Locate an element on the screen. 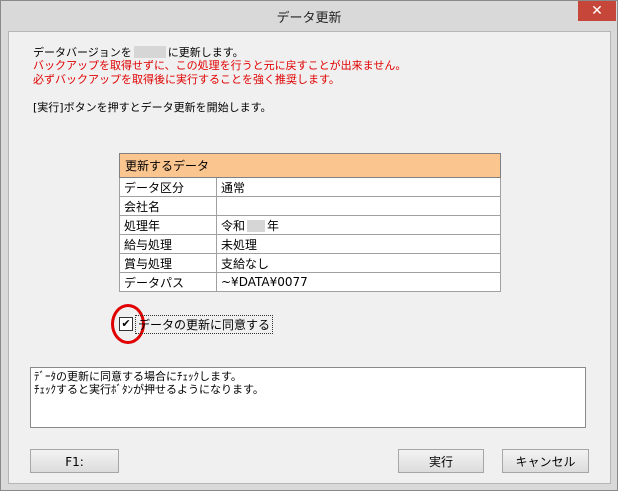 This screenshot has height=491, width=618. version-message: データバージョンを に更新します。 is located at coordinates (138, 52).